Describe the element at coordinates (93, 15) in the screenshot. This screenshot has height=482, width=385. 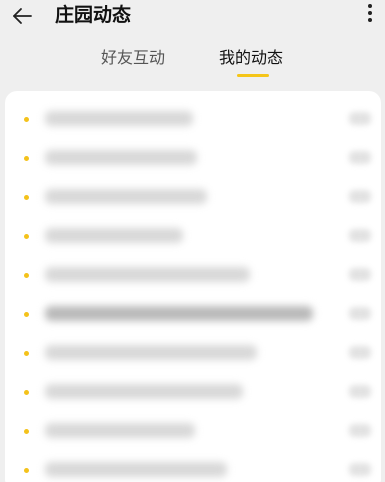
I see `page-title: 庄园动态` at that location.